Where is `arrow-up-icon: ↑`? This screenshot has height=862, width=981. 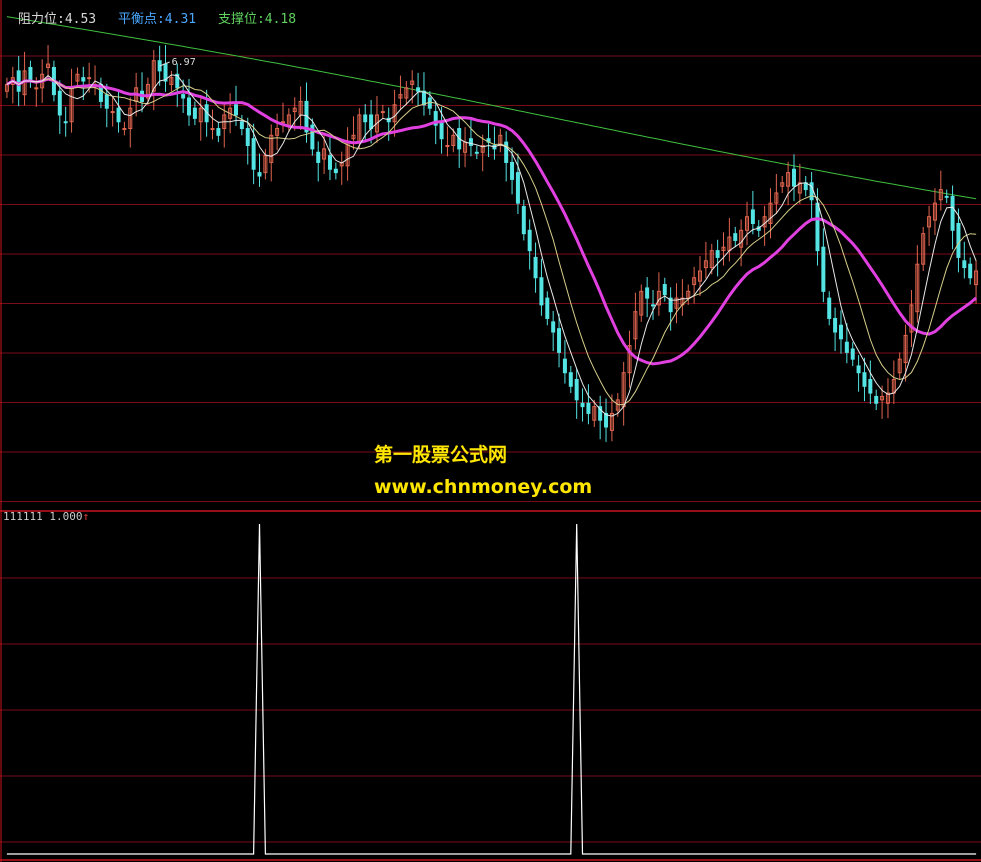
arrow-up-icon: ↑ is located at coordinates (86, 516).